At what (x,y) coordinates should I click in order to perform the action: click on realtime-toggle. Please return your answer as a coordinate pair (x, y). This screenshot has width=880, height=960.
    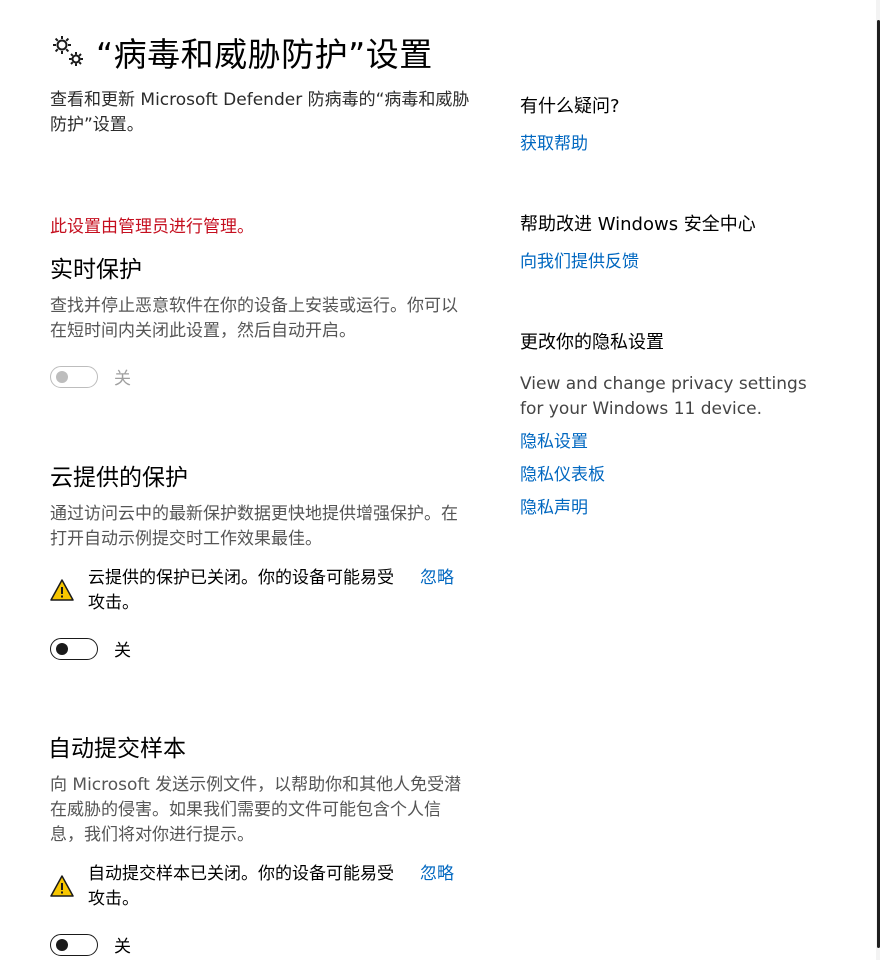
    Looking at the image, I should click on (74, 376).